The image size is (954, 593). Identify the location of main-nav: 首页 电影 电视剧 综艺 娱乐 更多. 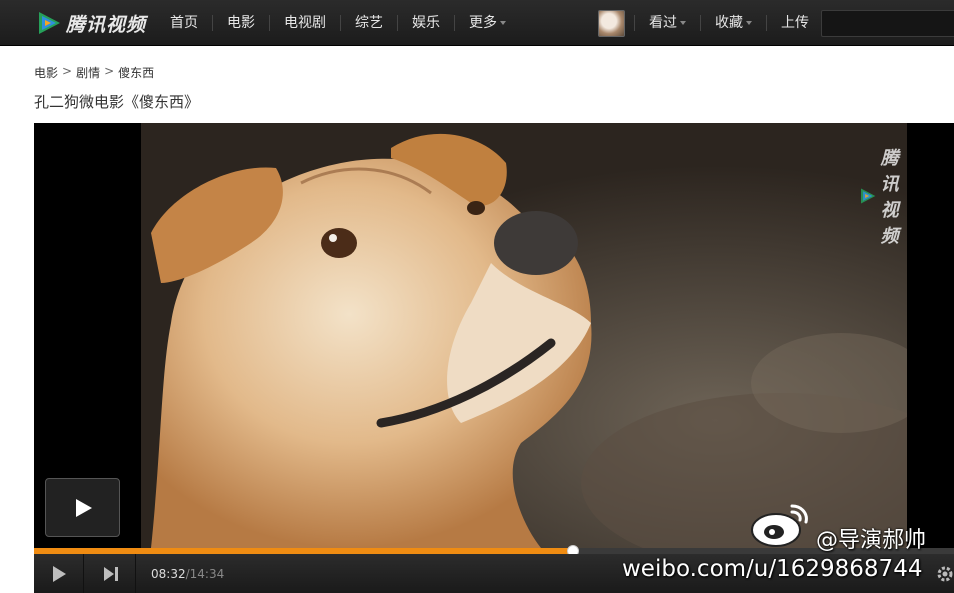
(338, 23).